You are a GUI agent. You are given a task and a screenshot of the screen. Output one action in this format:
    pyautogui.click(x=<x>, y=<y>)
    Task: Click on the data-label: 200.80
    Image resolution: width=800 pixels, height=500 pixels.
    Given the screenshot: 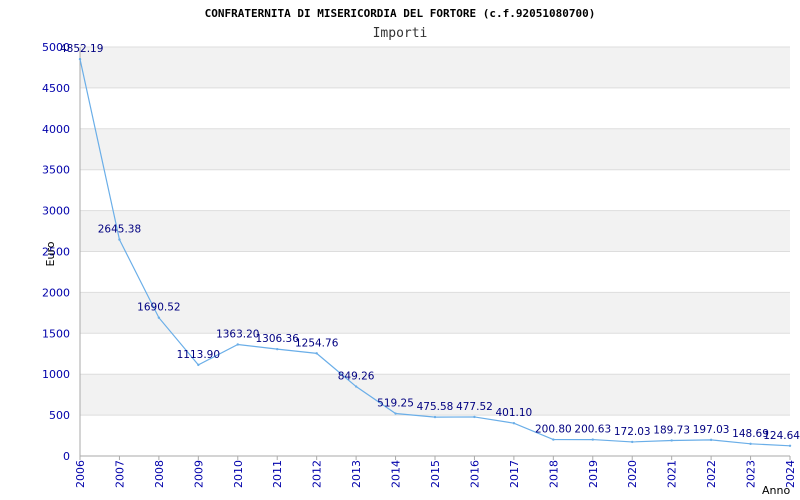 What is the action you would take?
    pyautogui.click(x=553, y=430)
    